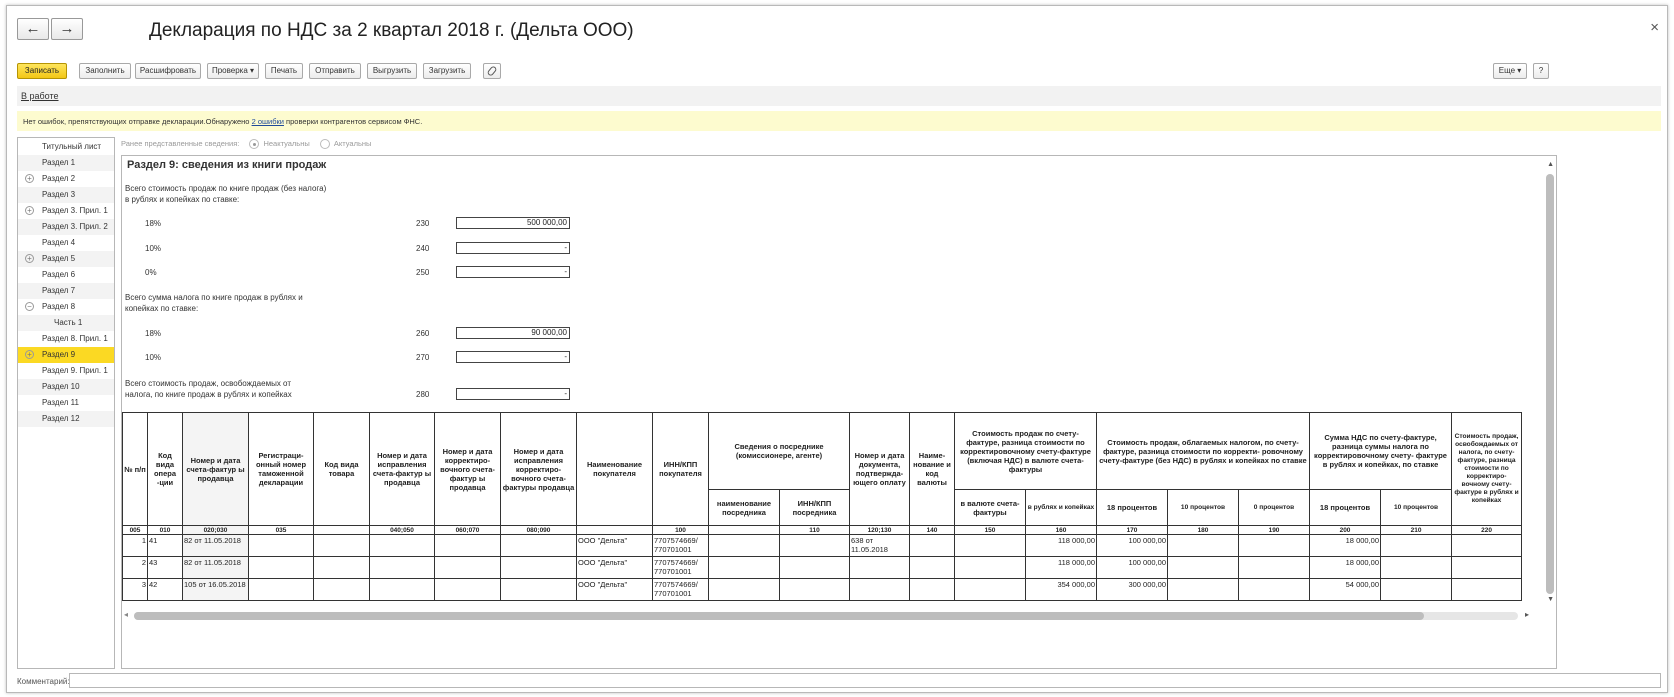 The image size is (1674, 697). Describe the element at coordinates (335, 71) in the screenshot. I see `send-button: Отправить` at that location.